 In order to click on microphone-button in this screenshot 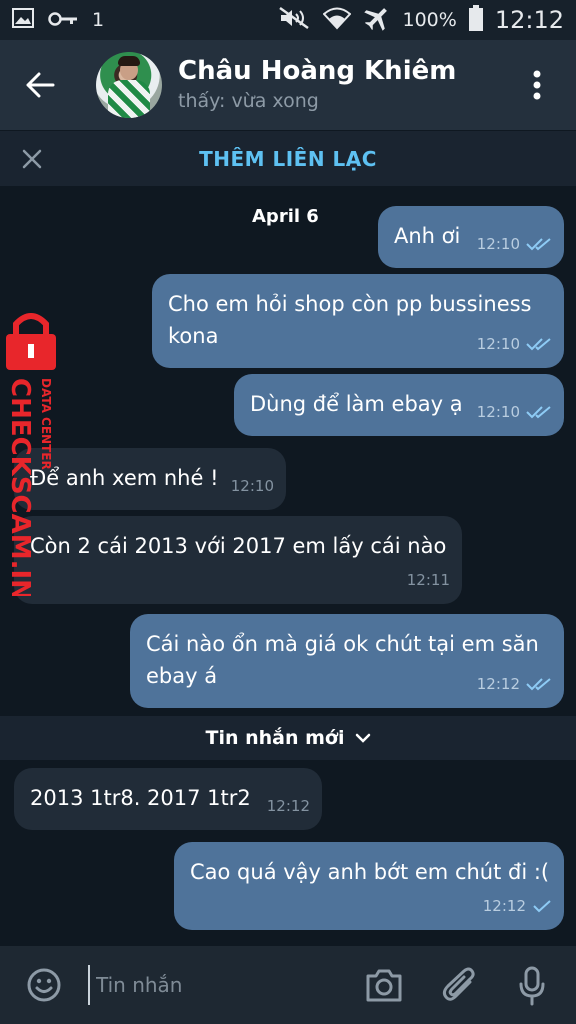, I will do `click(532, 986)`.